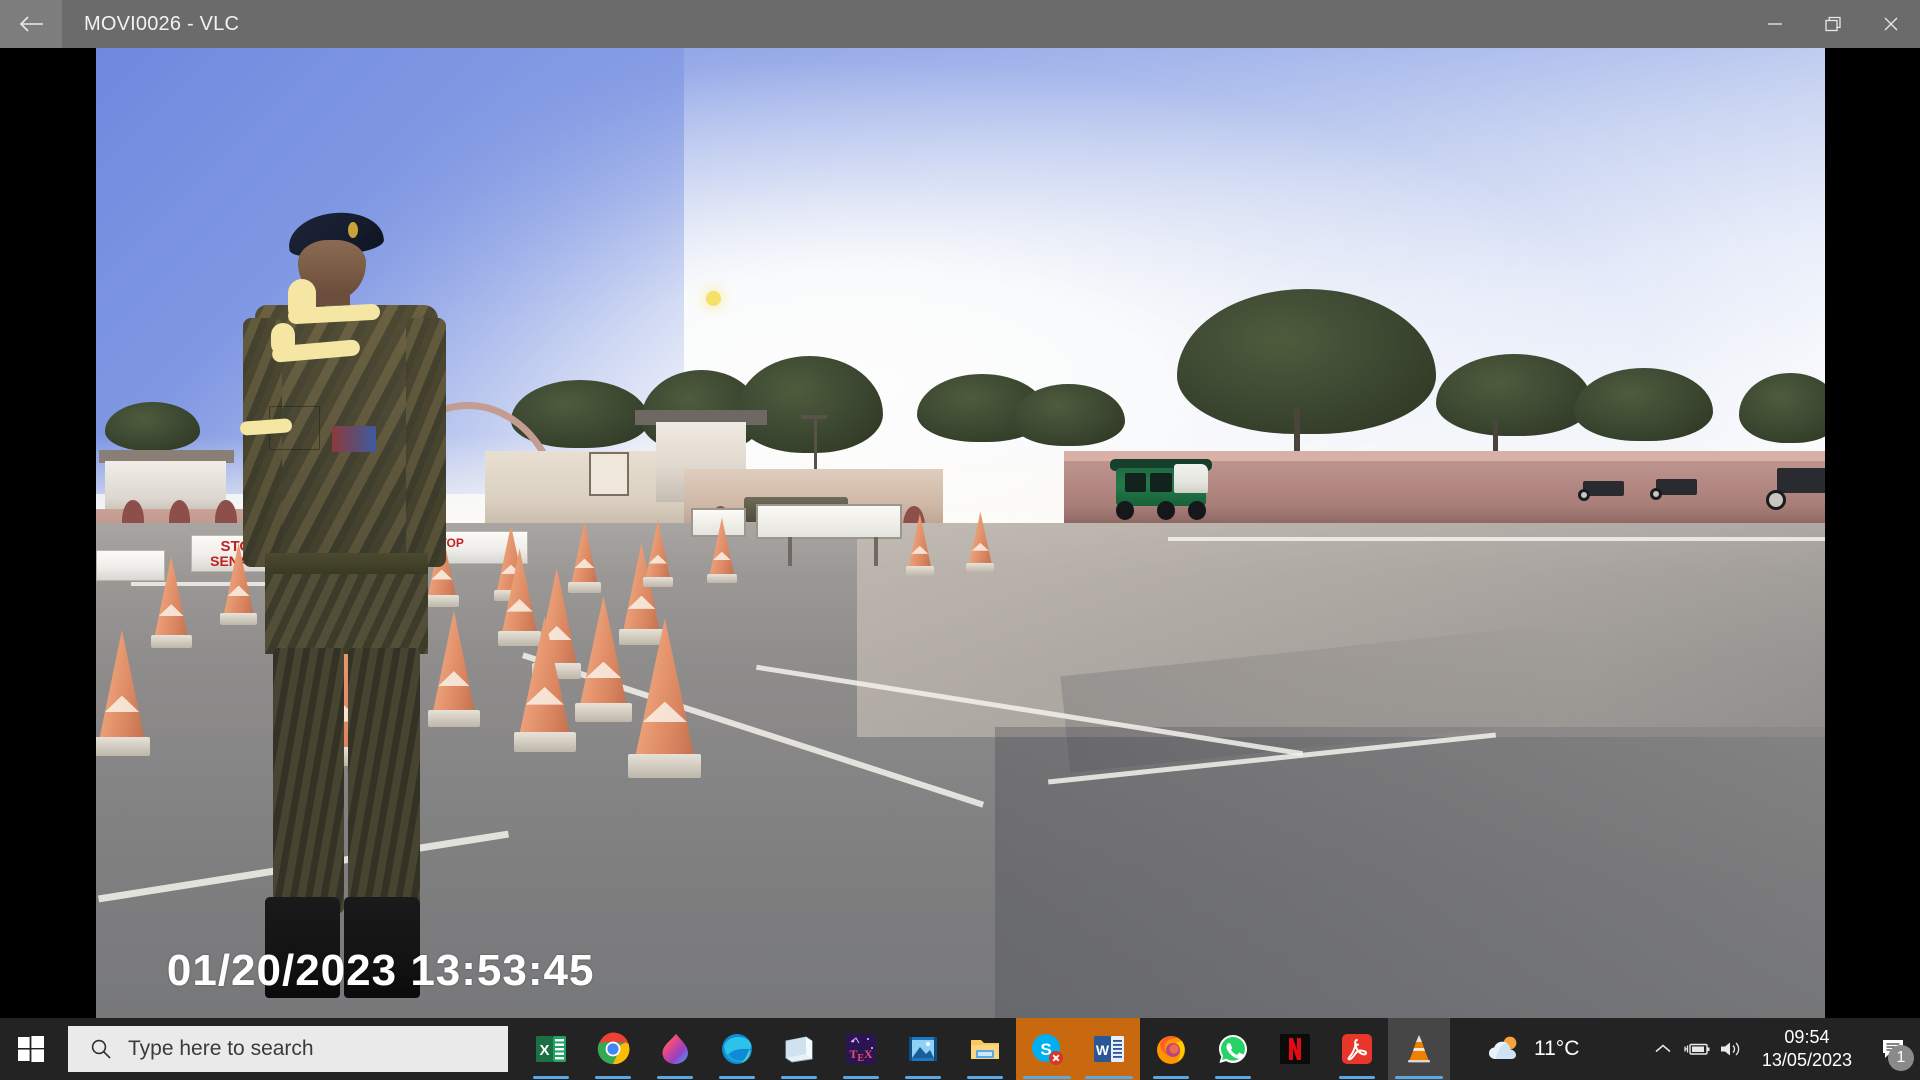 This screenshot has height=1080, width=1920. What do you see at coordinates (152, 426) in the screenshot?
I see `tree` at bounding box center [152, 426].